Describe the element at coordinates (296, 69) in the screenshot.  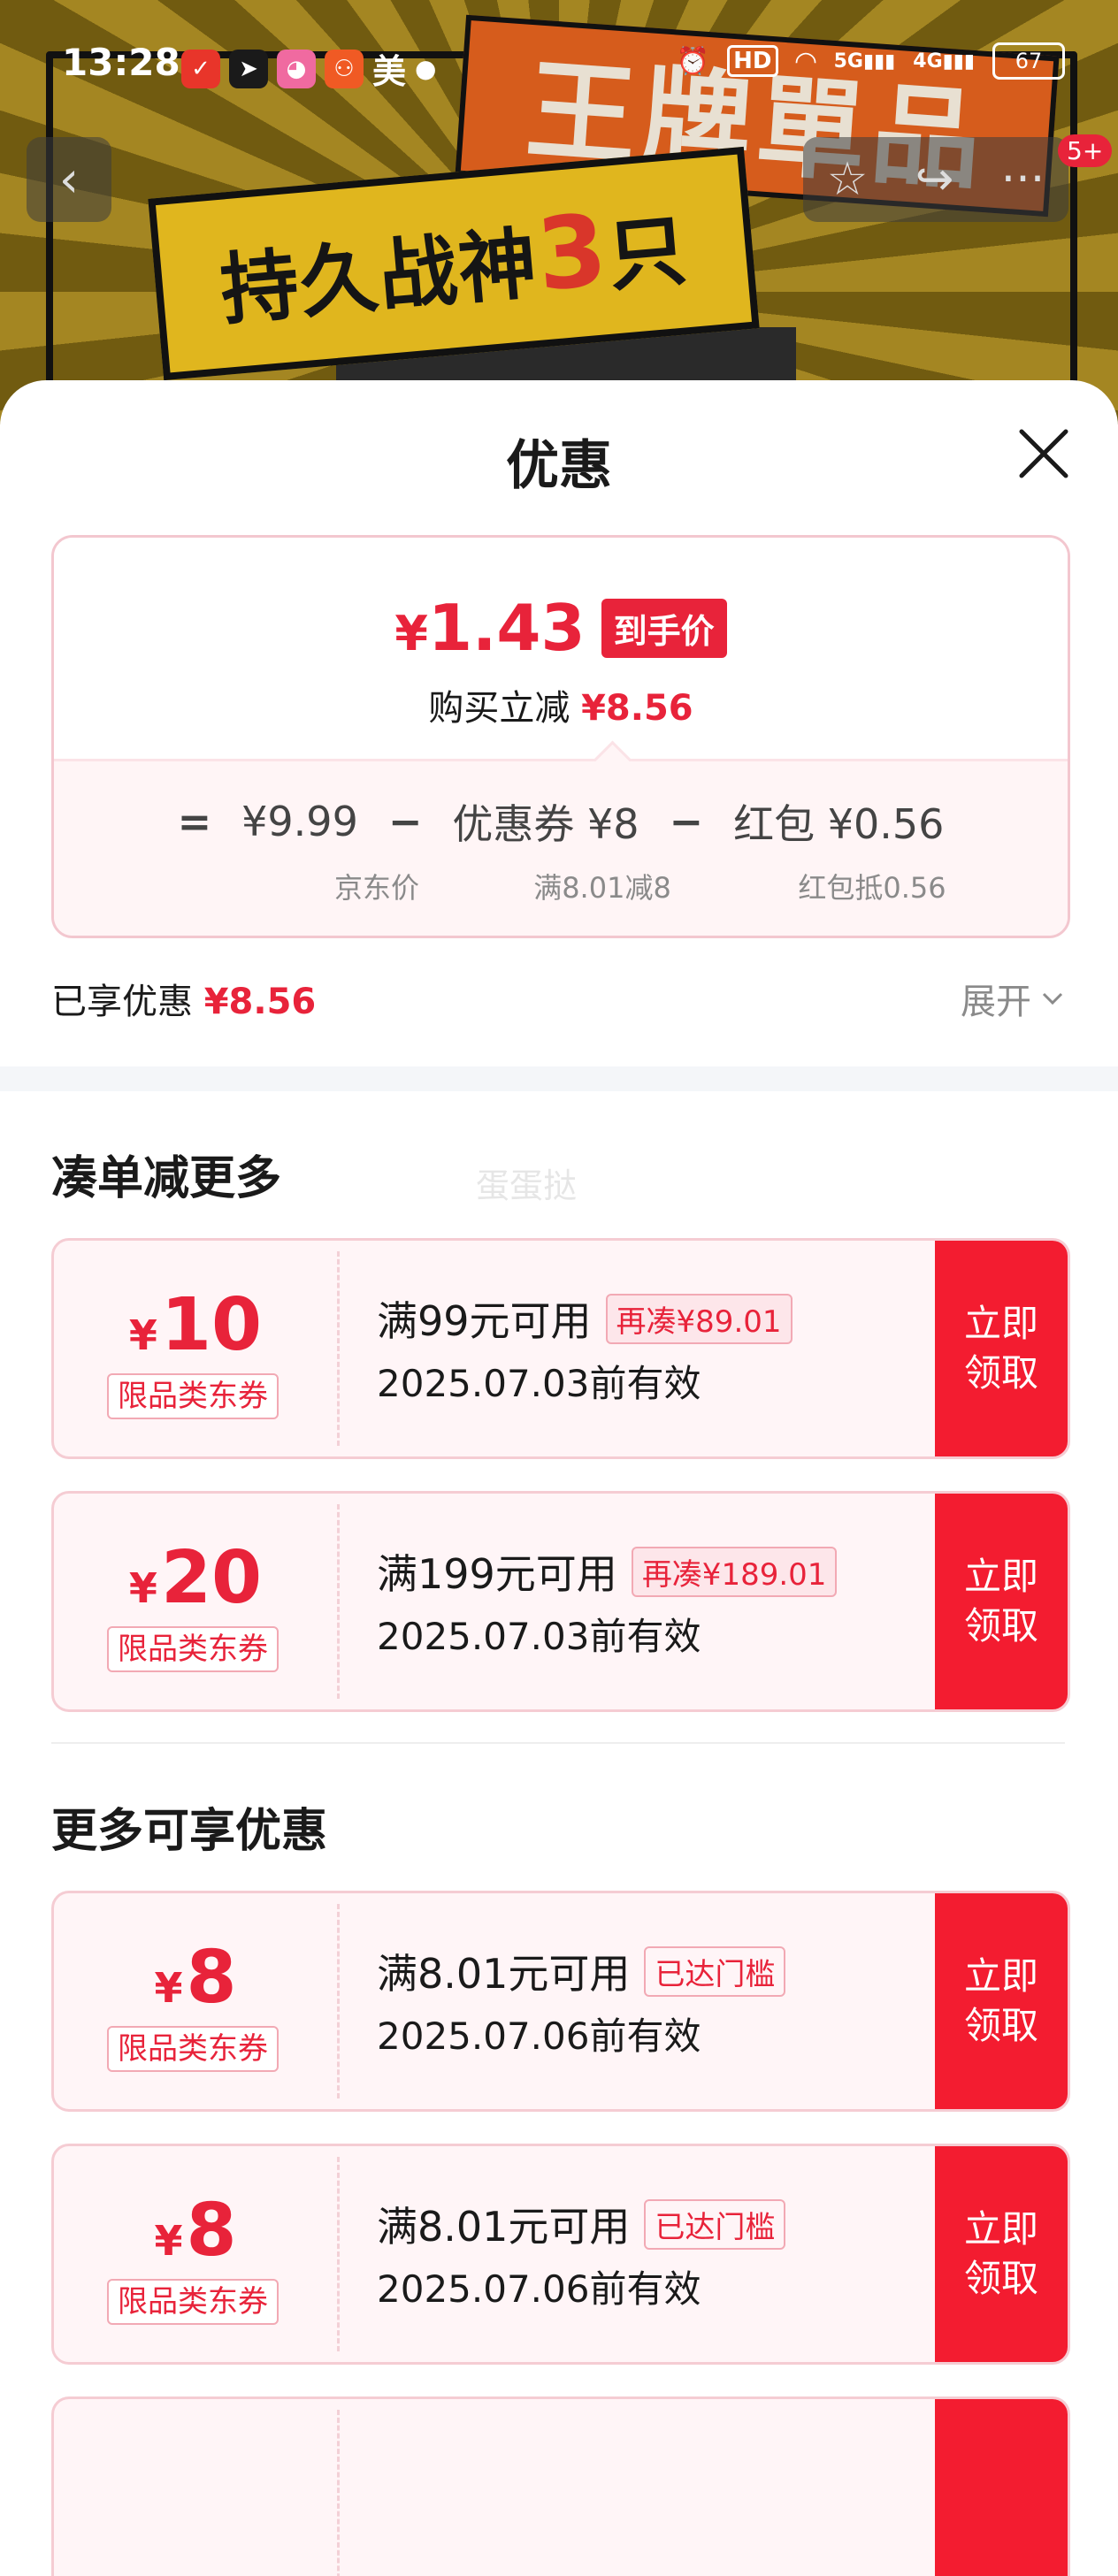
I see `pig-app-icon: ◕` at that location.